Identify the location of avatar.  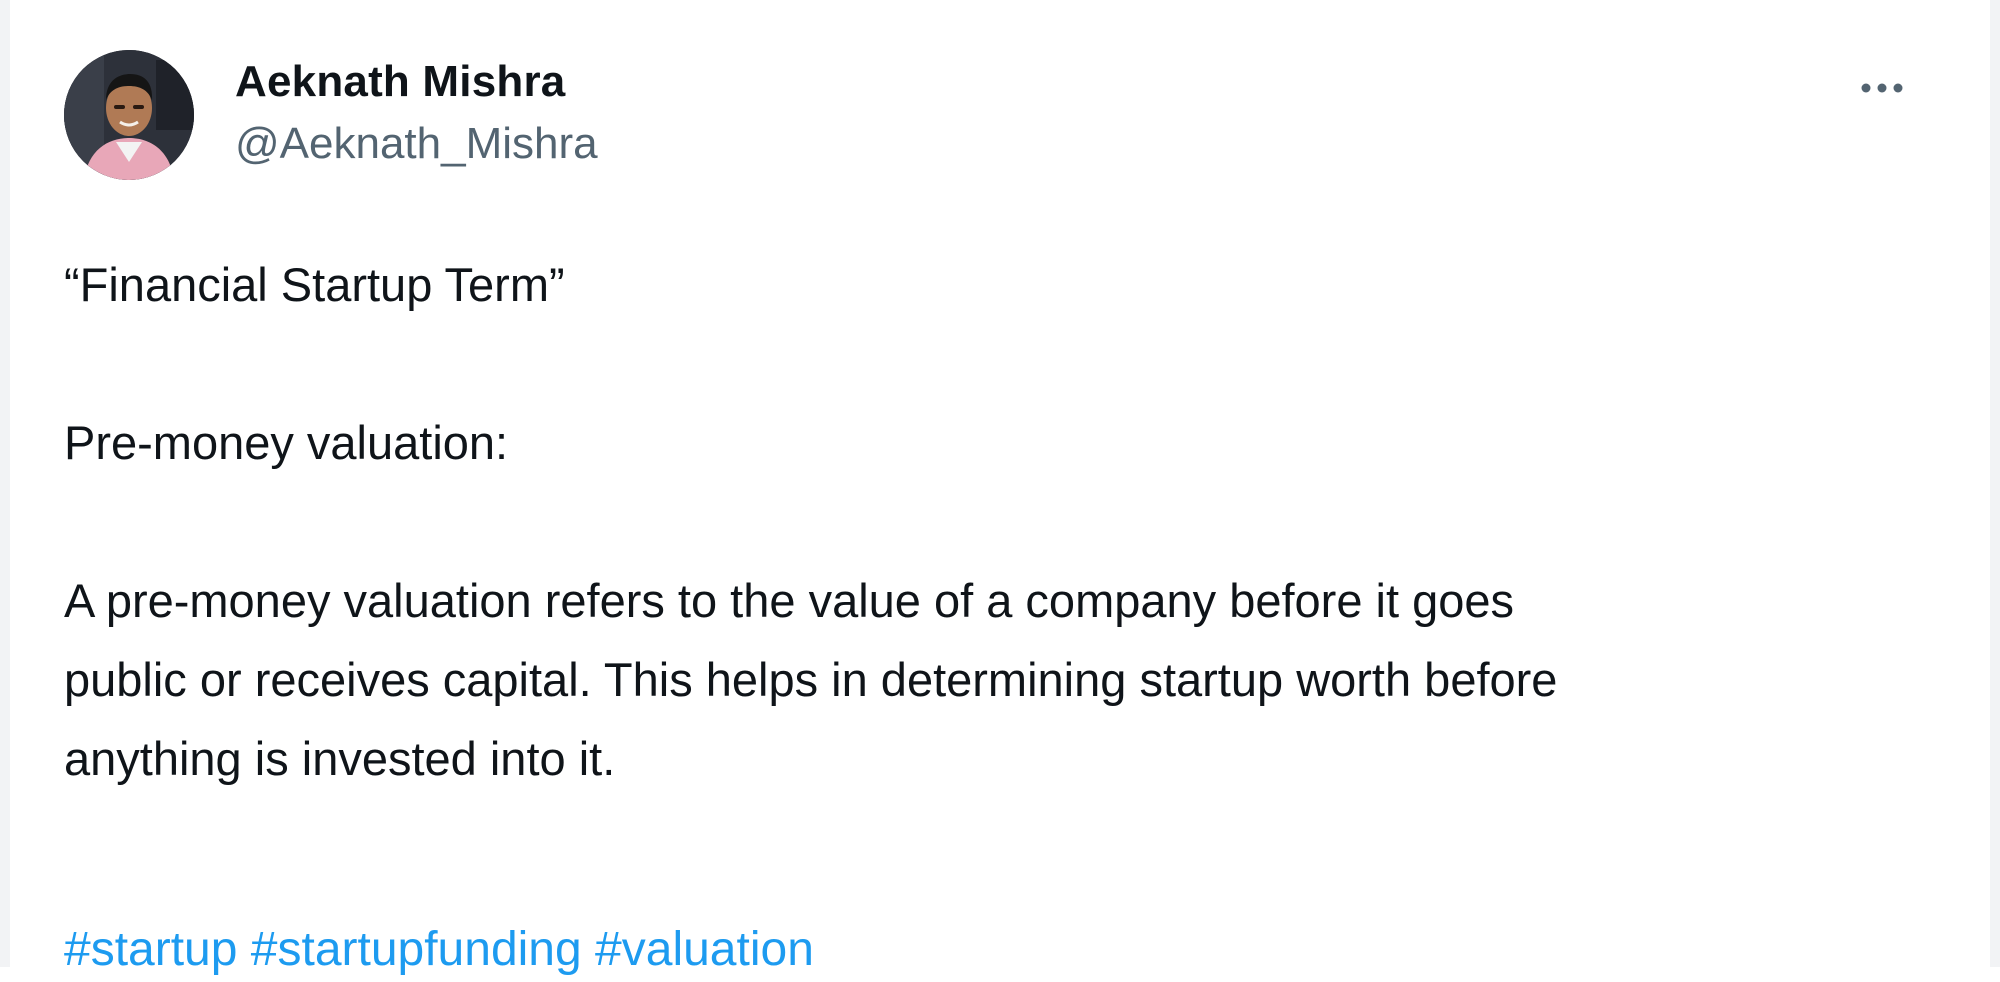
(129, 115).